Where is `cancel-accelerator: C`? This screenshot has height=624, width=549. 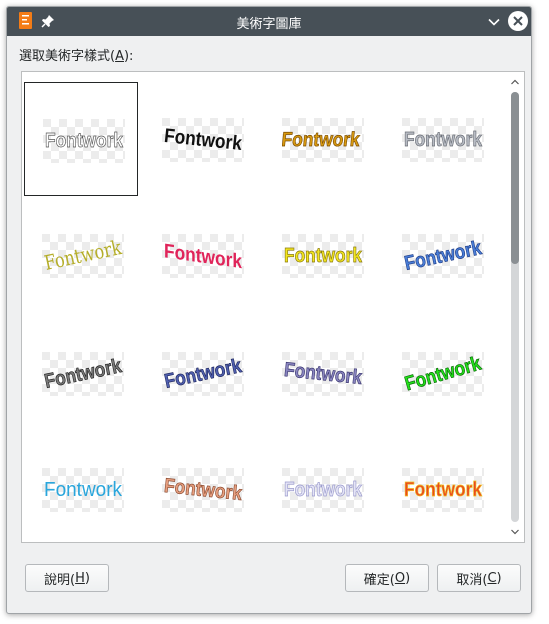 cancel-accelerator: C is located at coordinates (492, 578).